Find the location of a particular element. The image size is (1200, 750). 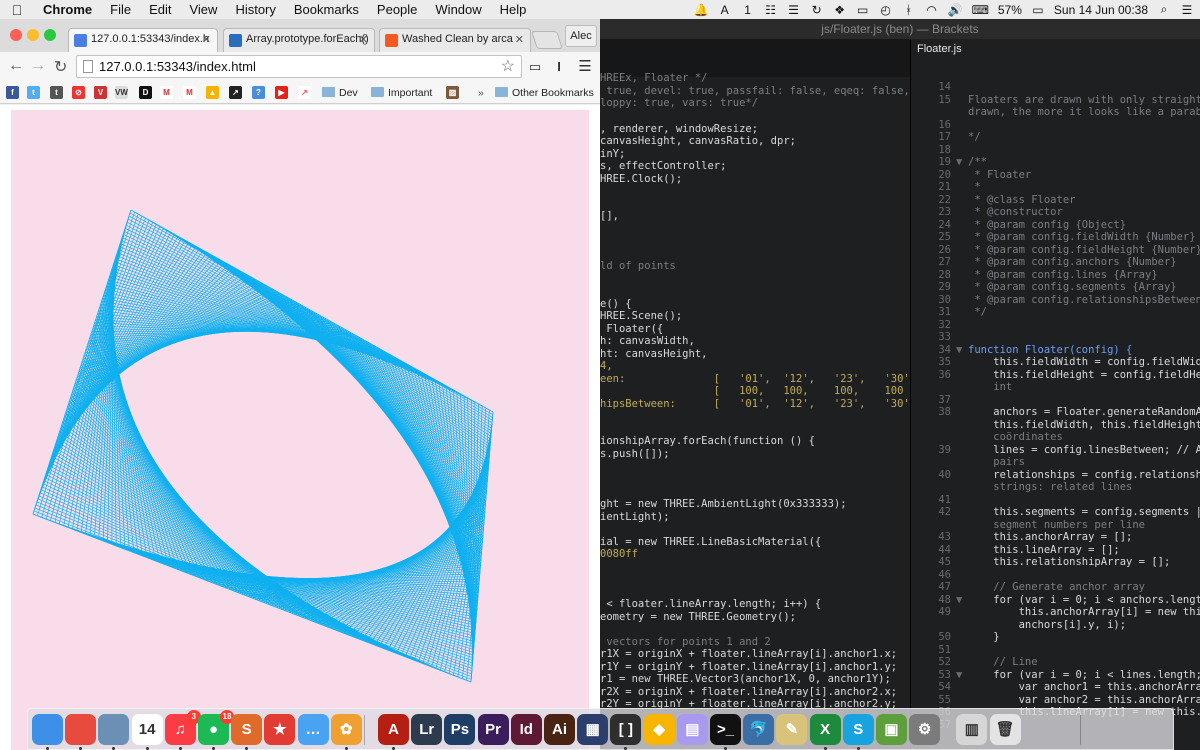

tab-soundcloud: Washed Clean by arca ✕ is located at coordinates (455, 40).